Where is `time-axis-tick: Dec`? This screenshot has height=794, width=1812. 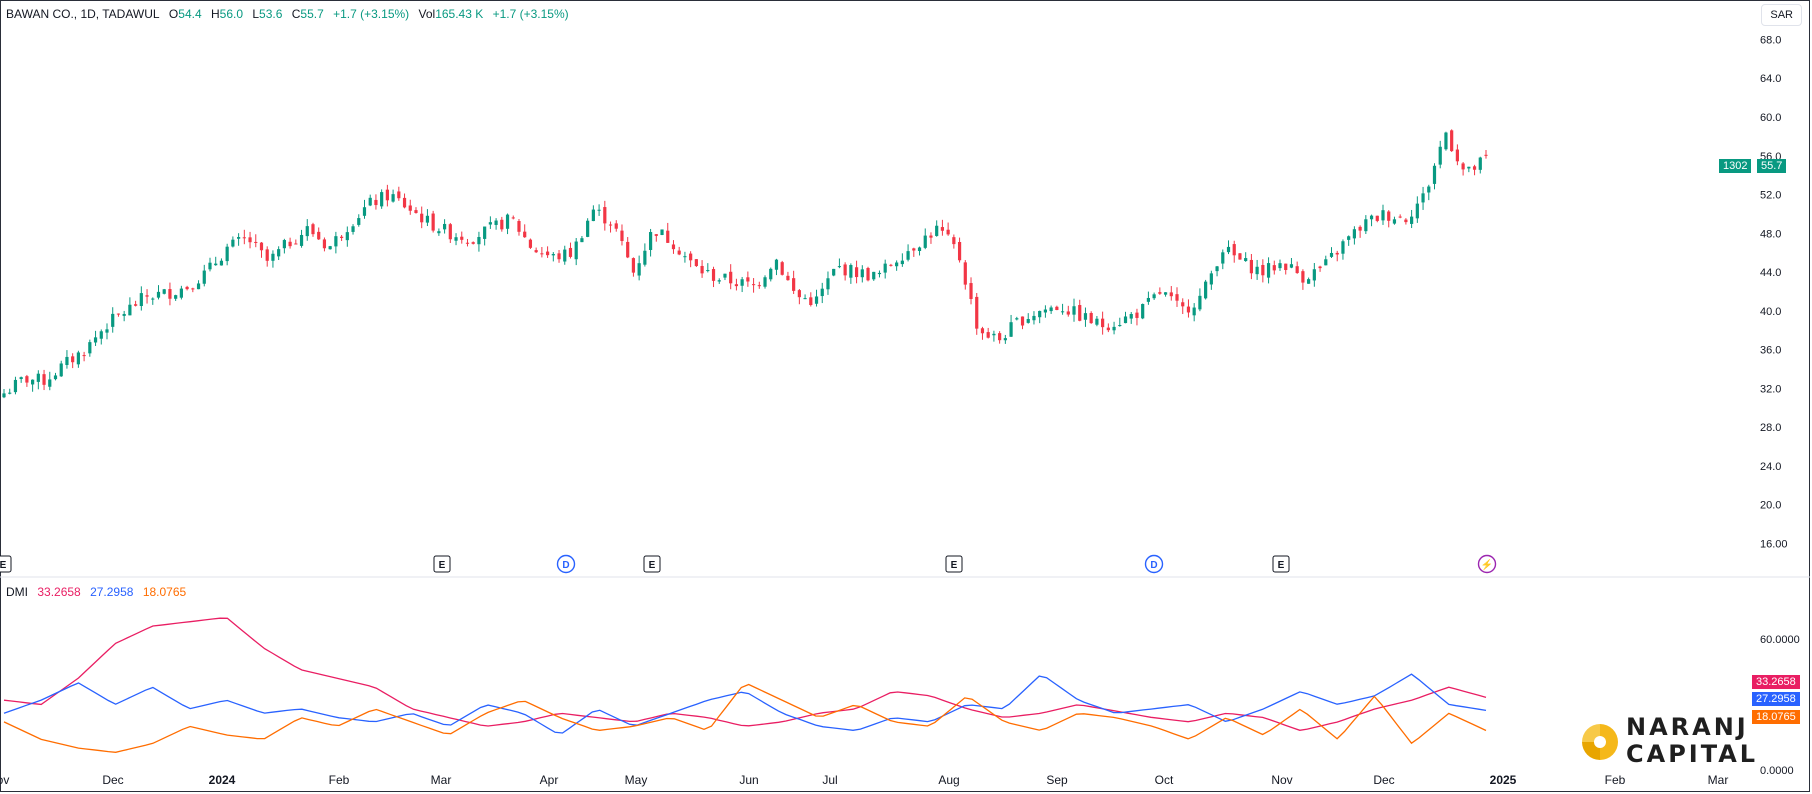
time-axis-tick: Dec is located at coordinates (1383, 780).